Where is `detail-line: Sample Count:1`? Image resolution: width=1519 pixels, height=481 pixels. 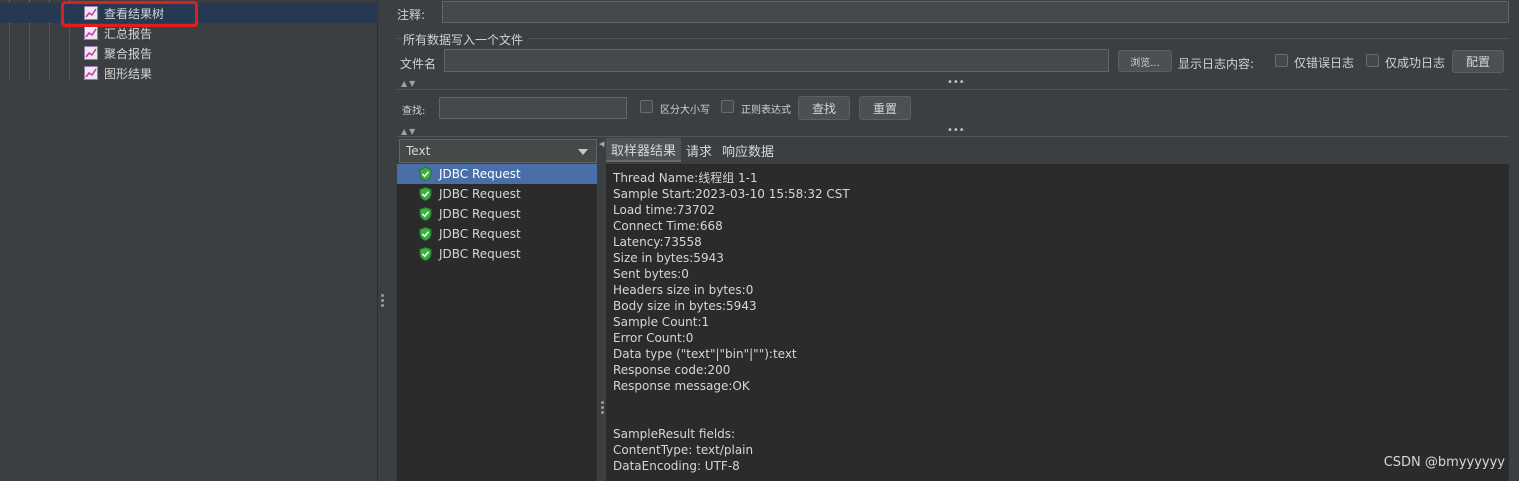
detail-line: Sample Count:1 is located at coordinates (661, 322).